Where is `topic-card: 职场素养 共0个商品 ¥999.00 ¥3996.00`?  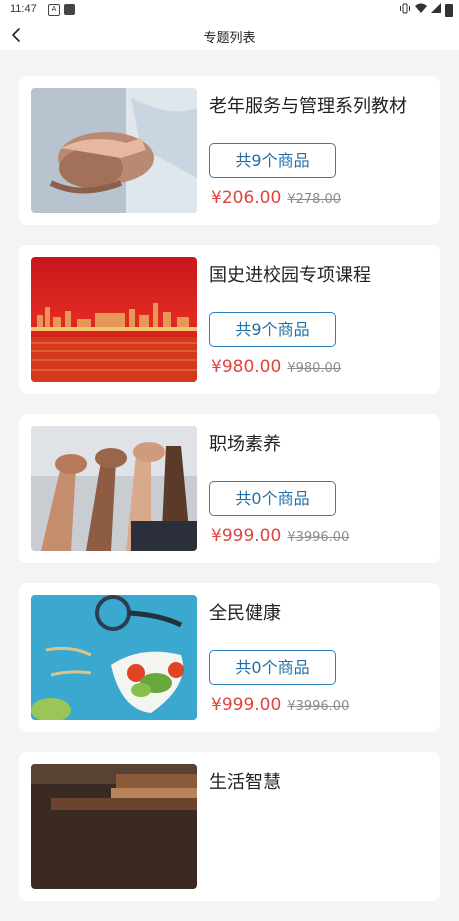 topic-card: 职场素养 共0个商品 ¥999.00 ¥3996.00 is located at coordinates (229, 488).